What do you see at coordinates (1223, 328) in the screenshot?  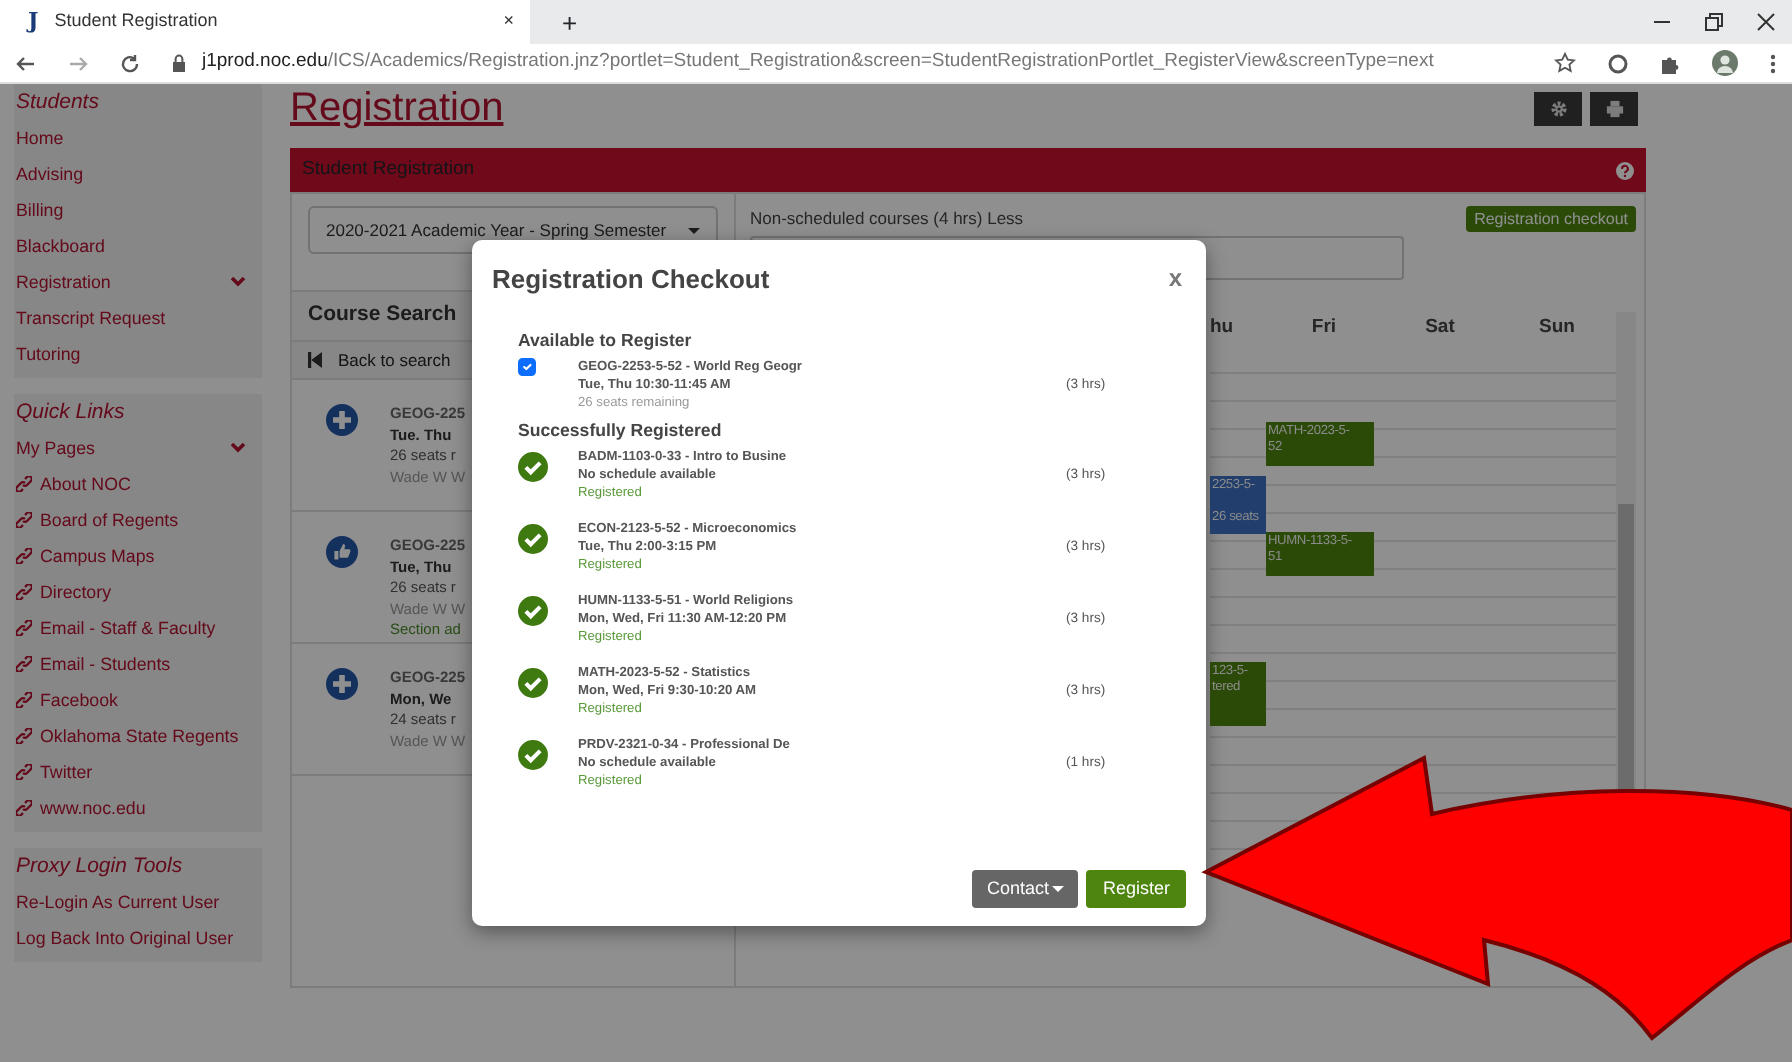 I see `day-header: hu` at bounding box center [1223, 328].